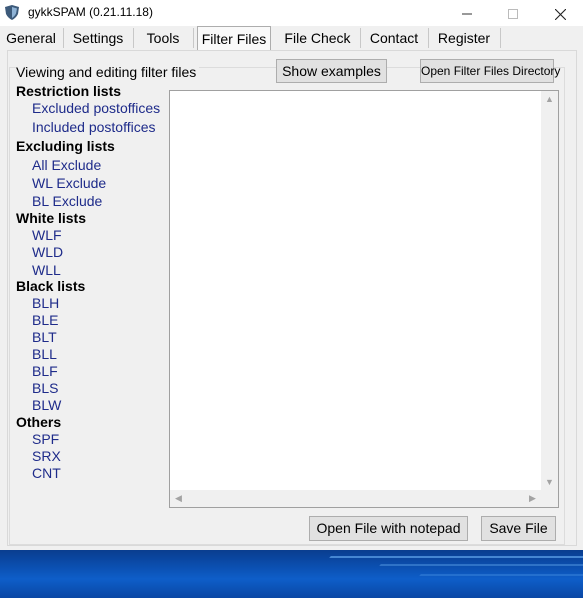 The width and height of the screenshot is (583, 598). Describe the element at coordinates (549, 482) in the screenshot. I see `scroll-down-icon: ▼` at that location.